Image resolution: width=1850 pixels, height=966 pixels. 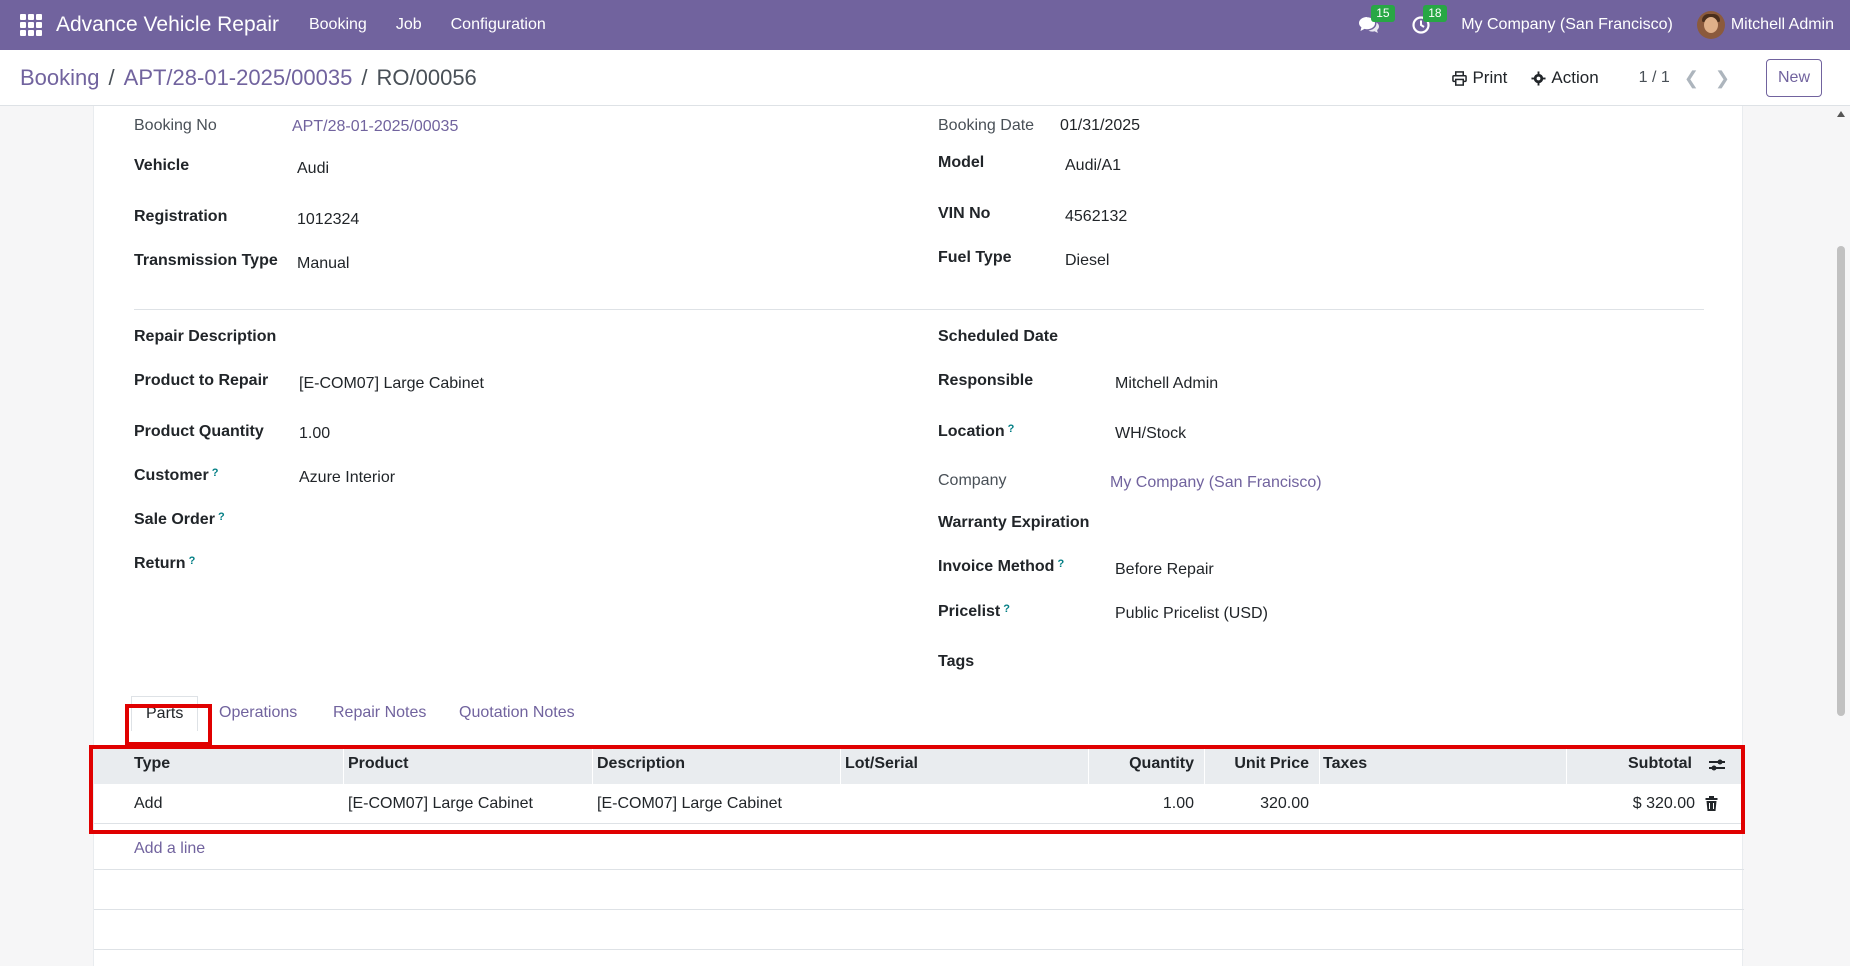 What do you see at coordinates (1567, 25) in the screenshot?
I see `company-switcher: My Company (San Francisco)` at bounding box center [1567, 25].